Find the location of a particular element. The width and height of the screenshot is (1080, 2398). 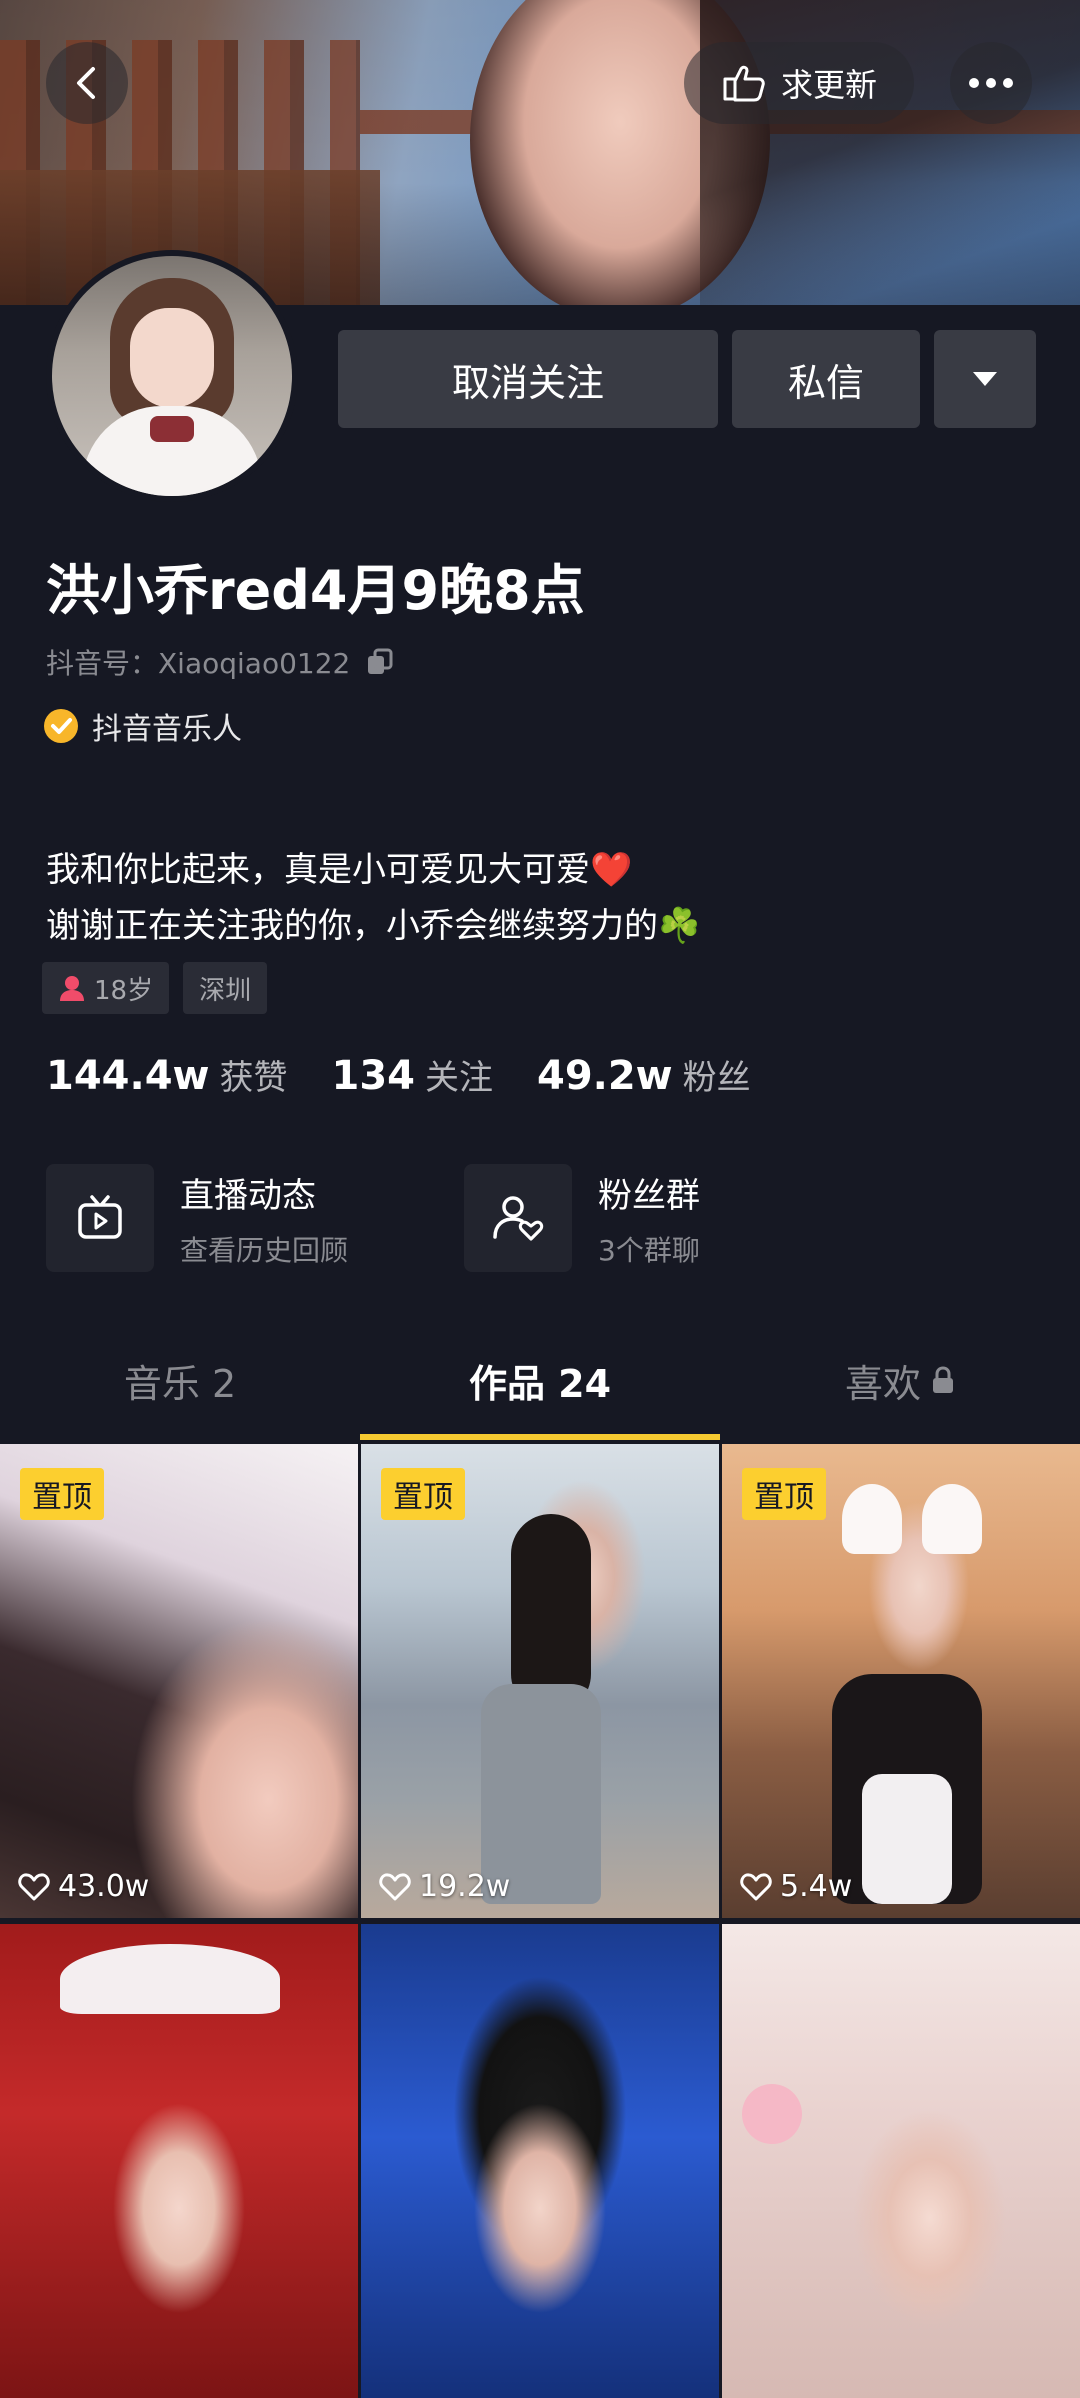

profile-bio: 我和你比起来，真是小可爱见大可爱❤️ 谢谢正在关注我的你，小乔会继续努力的☘️ is located at coordinates (373, 898).